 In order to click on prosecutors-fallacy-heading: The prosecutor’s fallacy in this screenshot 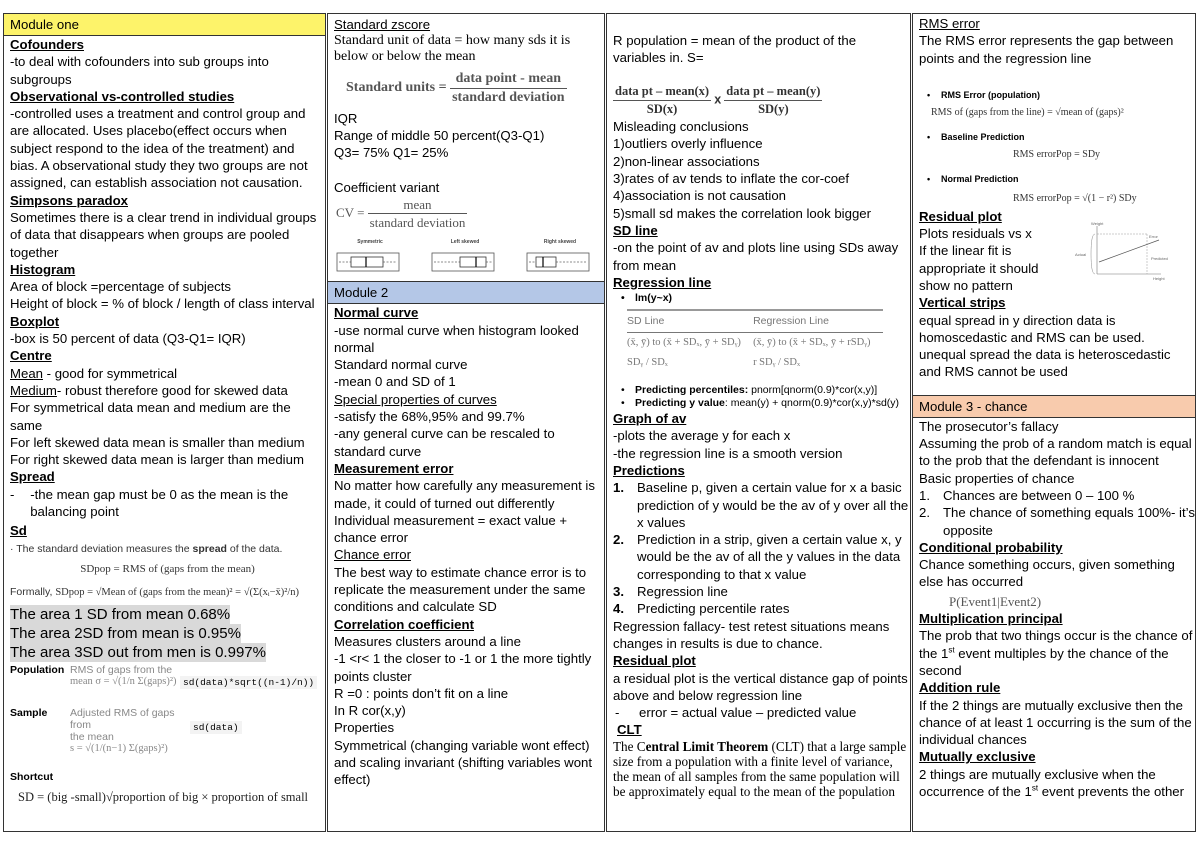, I will do `click(989, 426)`.